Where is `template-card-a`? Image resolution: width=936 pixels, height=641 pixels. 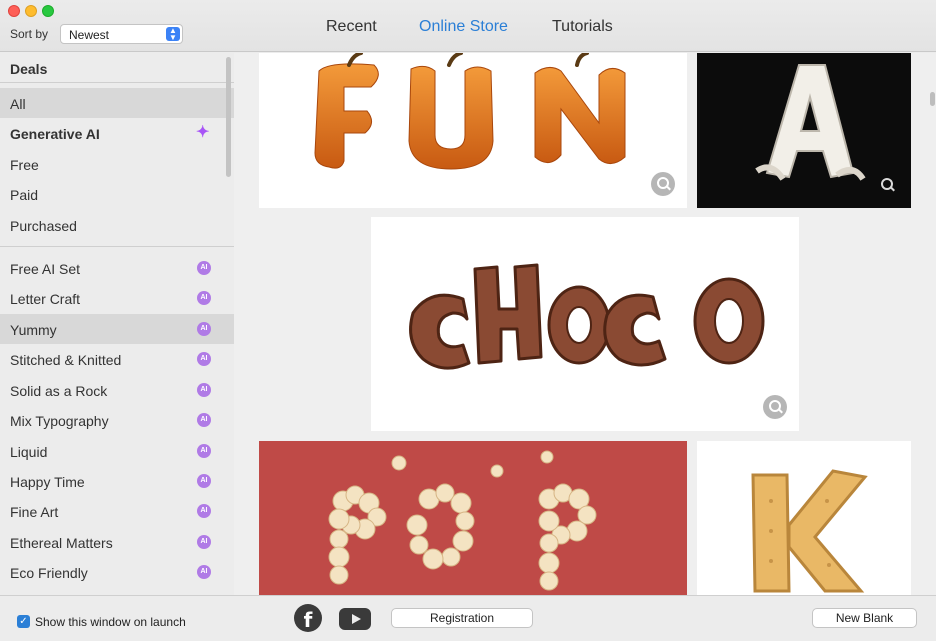 template-card-a is located at coordinates (804, 130).